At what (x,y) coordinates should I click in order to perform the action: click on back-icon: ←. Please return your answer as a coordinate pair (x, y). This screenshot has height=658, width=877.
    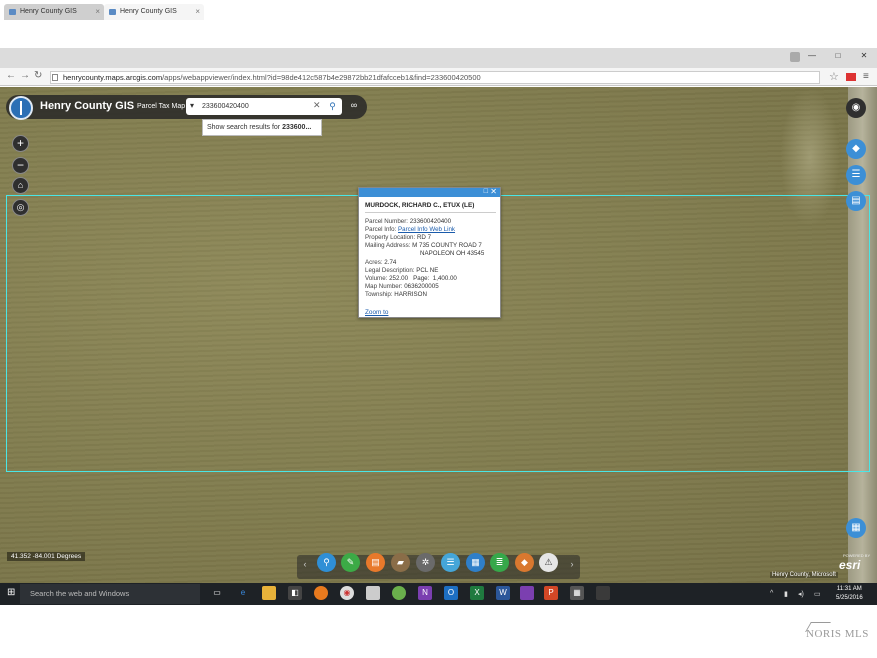
    Looking at the image, I should click on (11, 75).